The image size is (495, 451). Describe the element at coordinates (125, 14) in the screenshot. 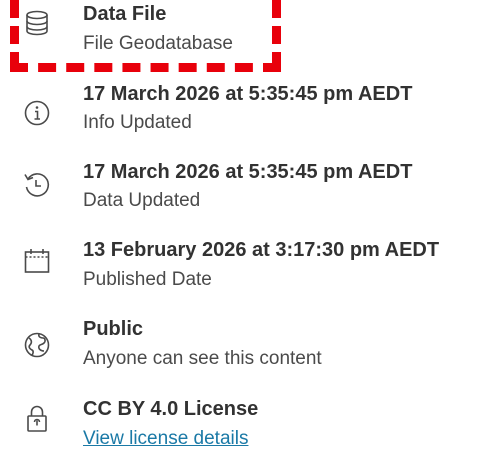

I see `data-file-title: Data File` at that location.